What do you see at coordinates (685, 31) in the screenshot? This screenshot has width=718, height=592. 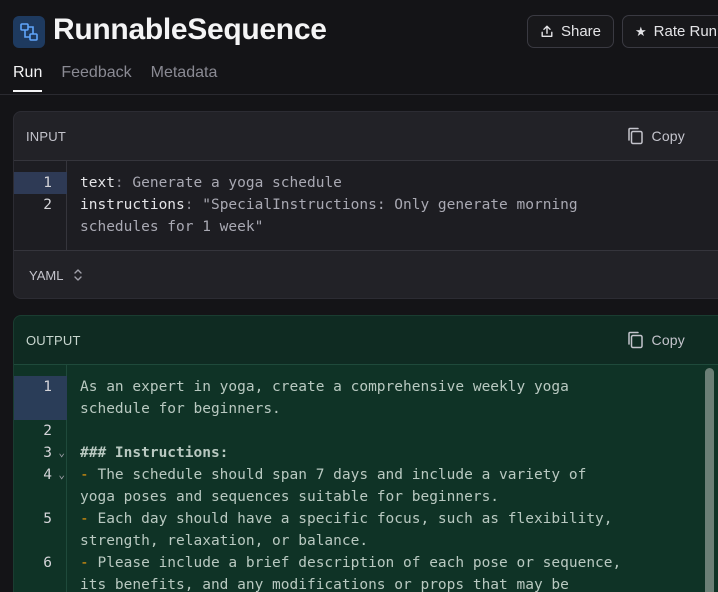 I see `rate-run-label: Rate Run` at bounding box center [685, 31].